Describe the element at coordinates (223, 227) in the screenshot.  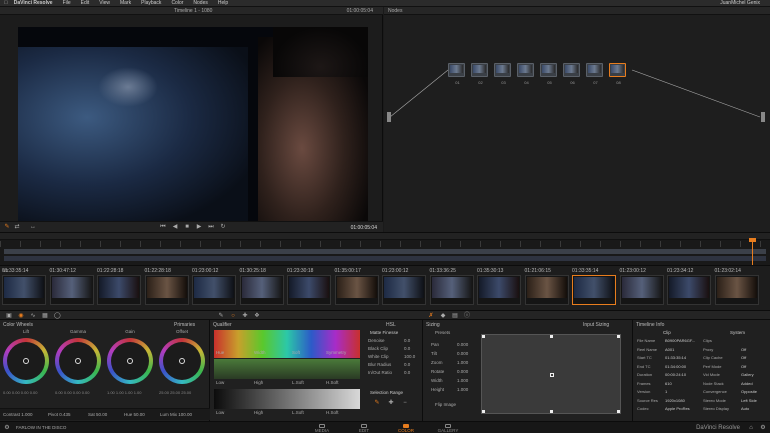
I see `loop-icon: ↻` at that location.